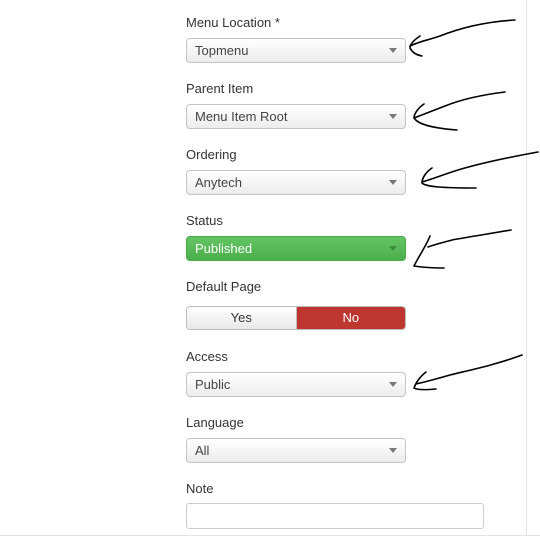 This screenshot has height=539, width=540. What do you see at coordinates (200, 488) in the screenshot?
I see `note-label: Note` at bounding box center [200, 488].